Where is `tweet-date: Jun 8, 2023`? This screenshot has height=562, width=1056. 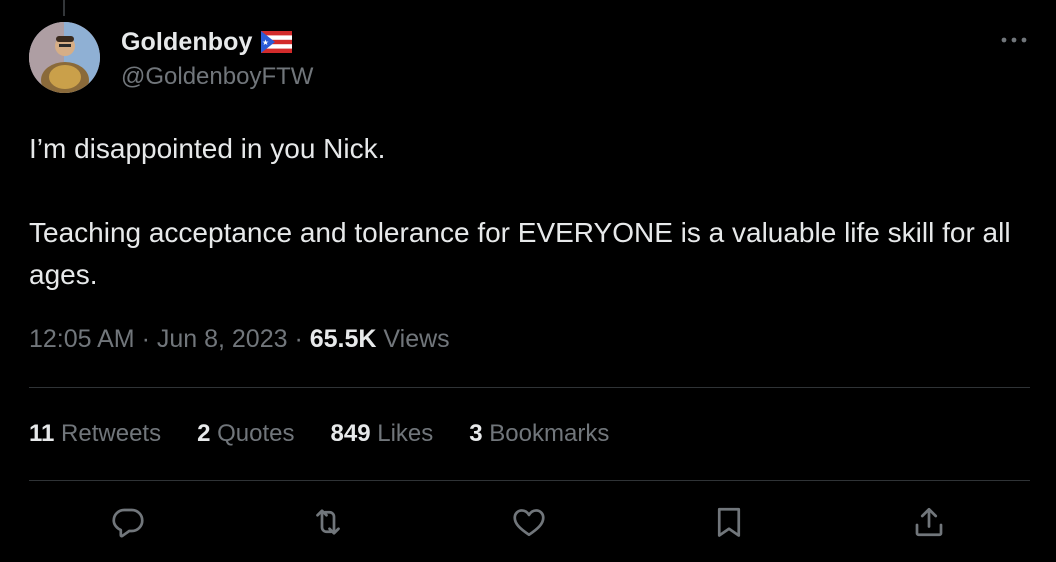
tweet-date: Jun 8, 2023 is located at coordinates (222, 339).